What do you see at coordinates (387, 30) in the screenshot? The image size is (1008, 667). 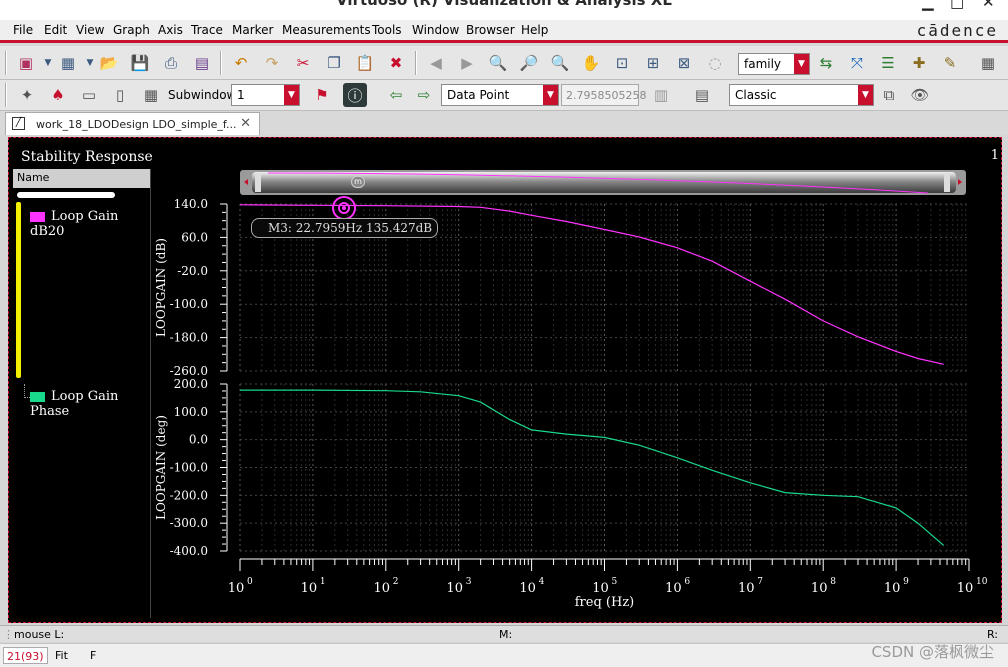 I see `menu-tools: Tools` at bounding box center [387, 30].